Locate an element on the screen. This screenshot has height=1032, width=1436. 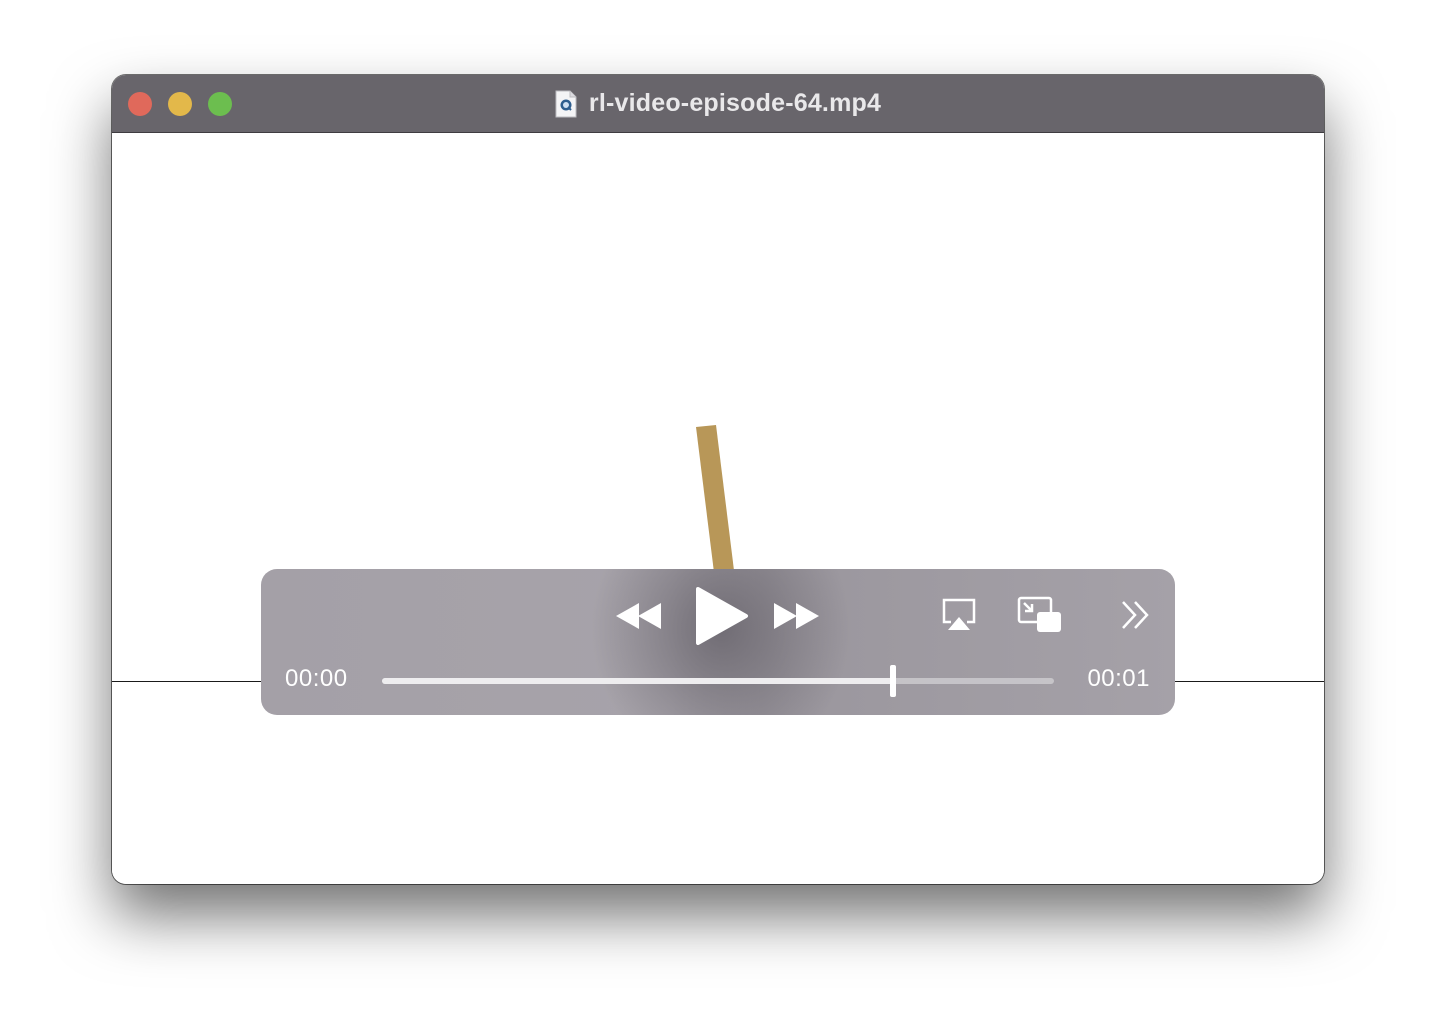
airplay-button is located at coordinates (959, 615).